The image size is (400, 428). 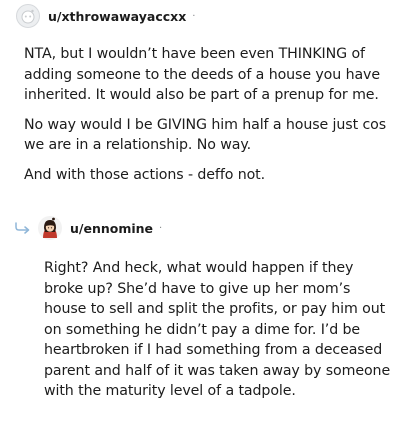 What do you see at coordinates (200, 228) in the screenshot?
I see `comment-header: u/ennomine ·` at bounding box center [200, 228].